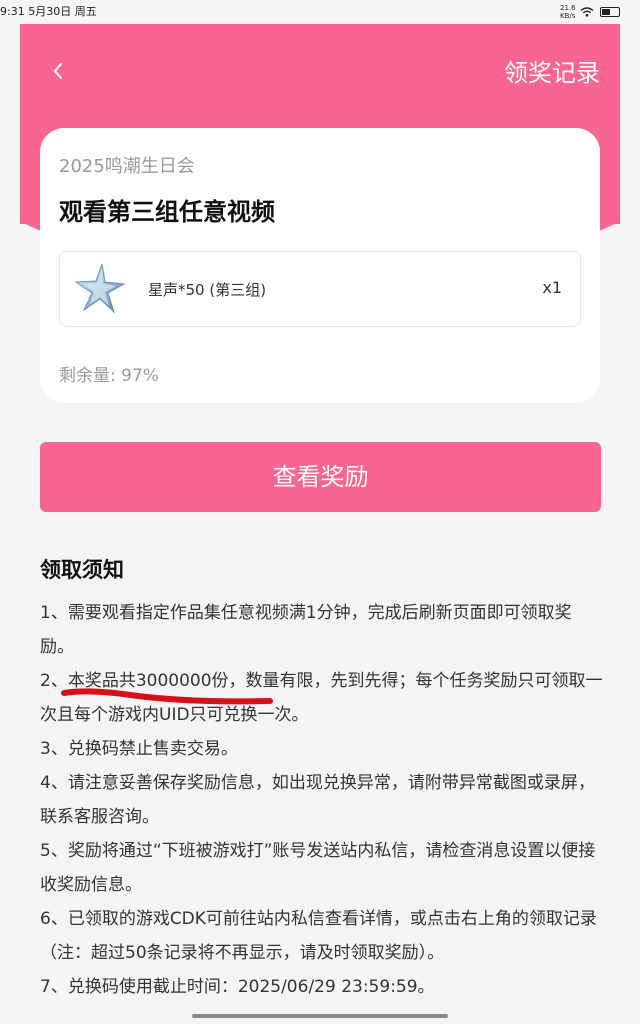  I want to click on star-crystal-icon, so click(100, 288).